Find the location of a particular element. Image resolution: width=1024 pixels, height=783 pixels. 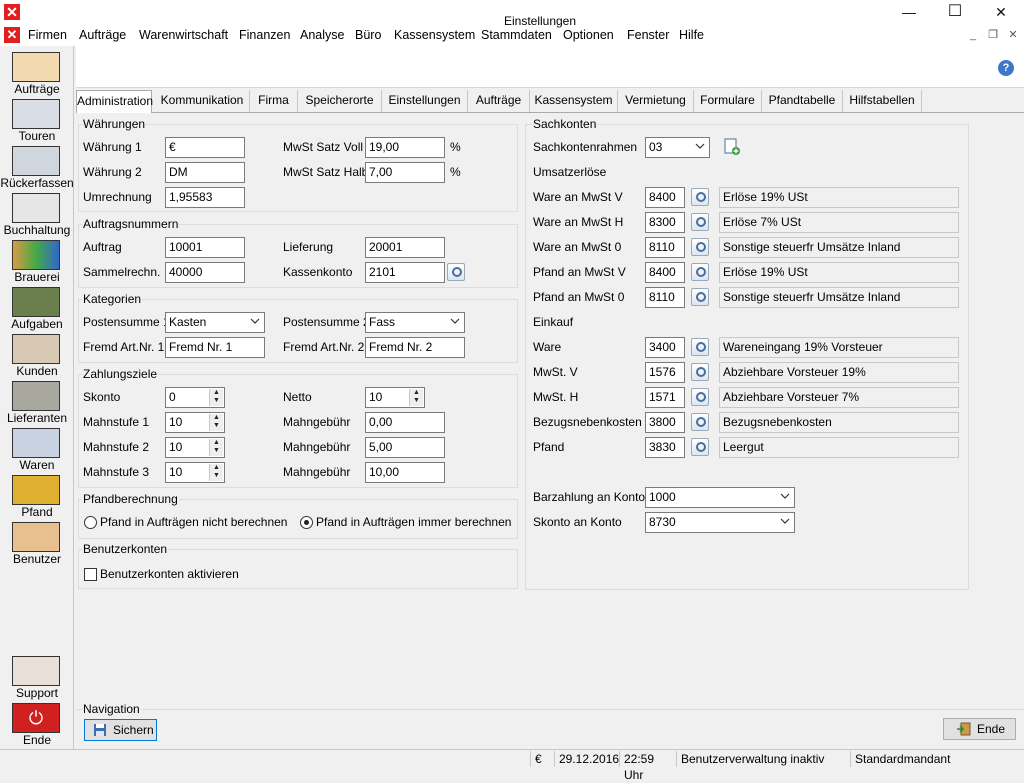

einkauf-mwst-h-lookup-icon is located at coordinates (700, 397).